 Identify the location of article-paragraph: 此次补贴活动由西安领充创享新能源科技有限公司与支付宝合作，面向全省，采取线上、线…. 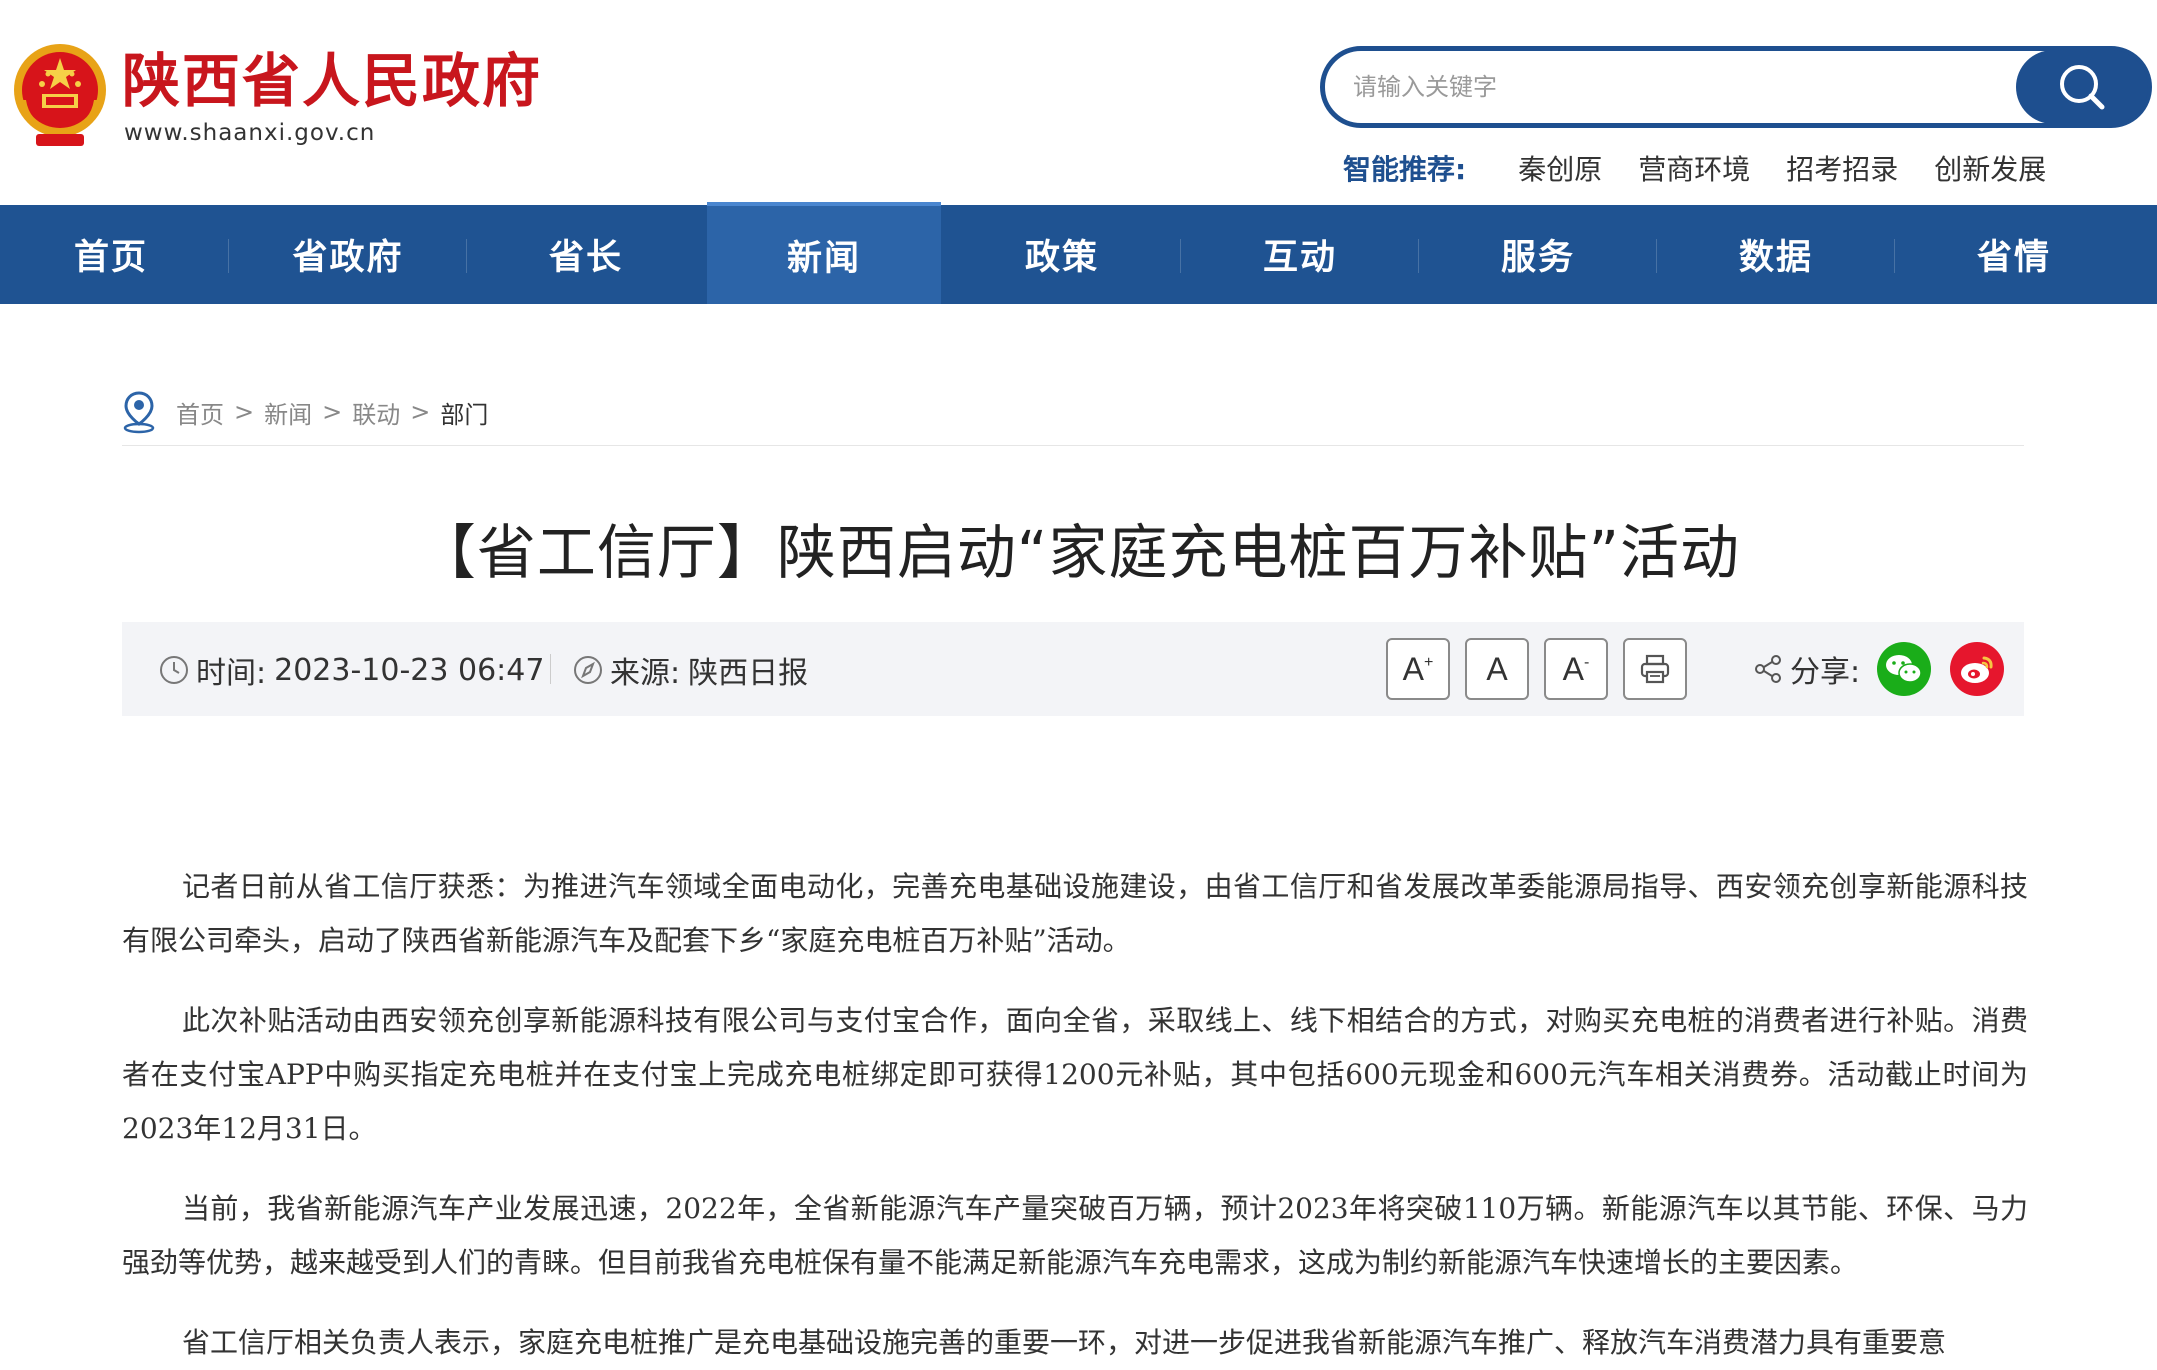
(1075, 1074).